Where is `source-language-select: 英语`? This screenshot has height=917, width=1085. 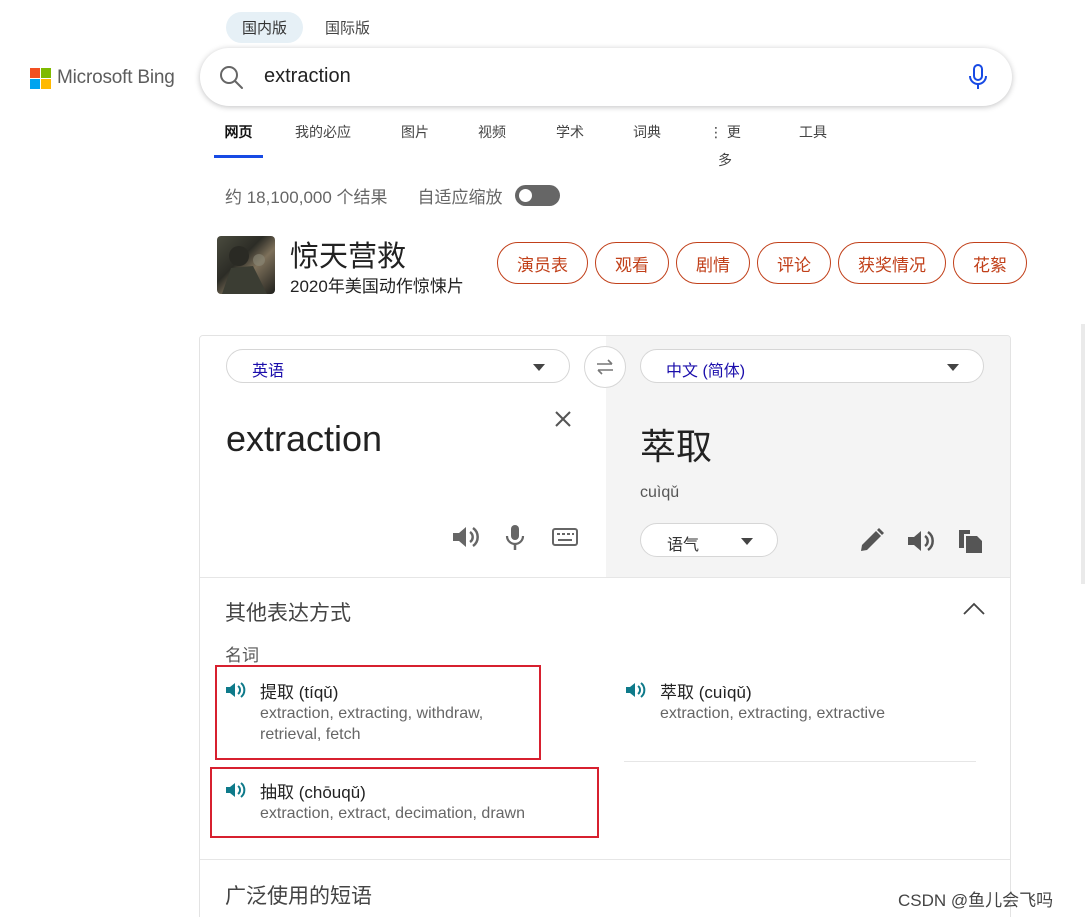
source-language-select: 英语 is located at coordinates (398, 366).